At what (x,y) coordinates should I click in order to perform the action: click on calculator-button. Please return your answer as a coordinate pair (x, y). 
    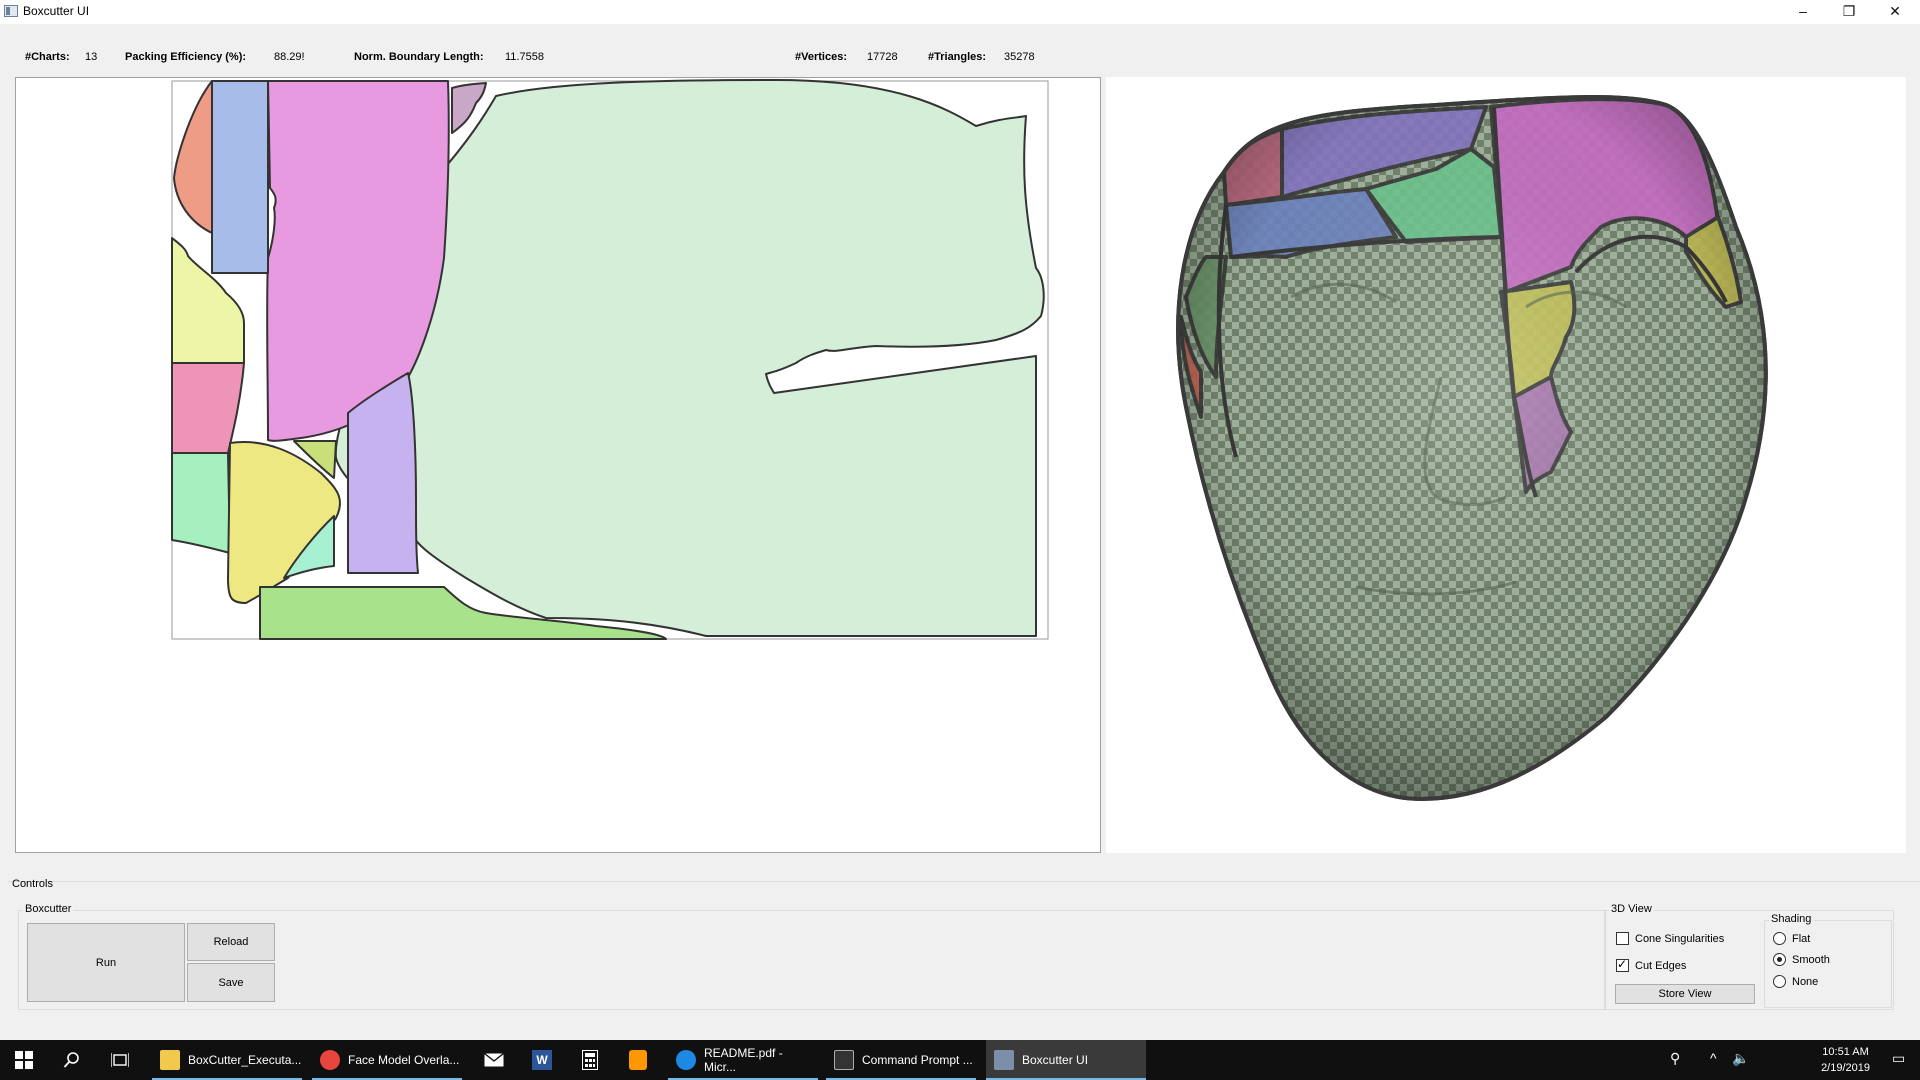
    Looking at the image, I should click on (590, 1060).